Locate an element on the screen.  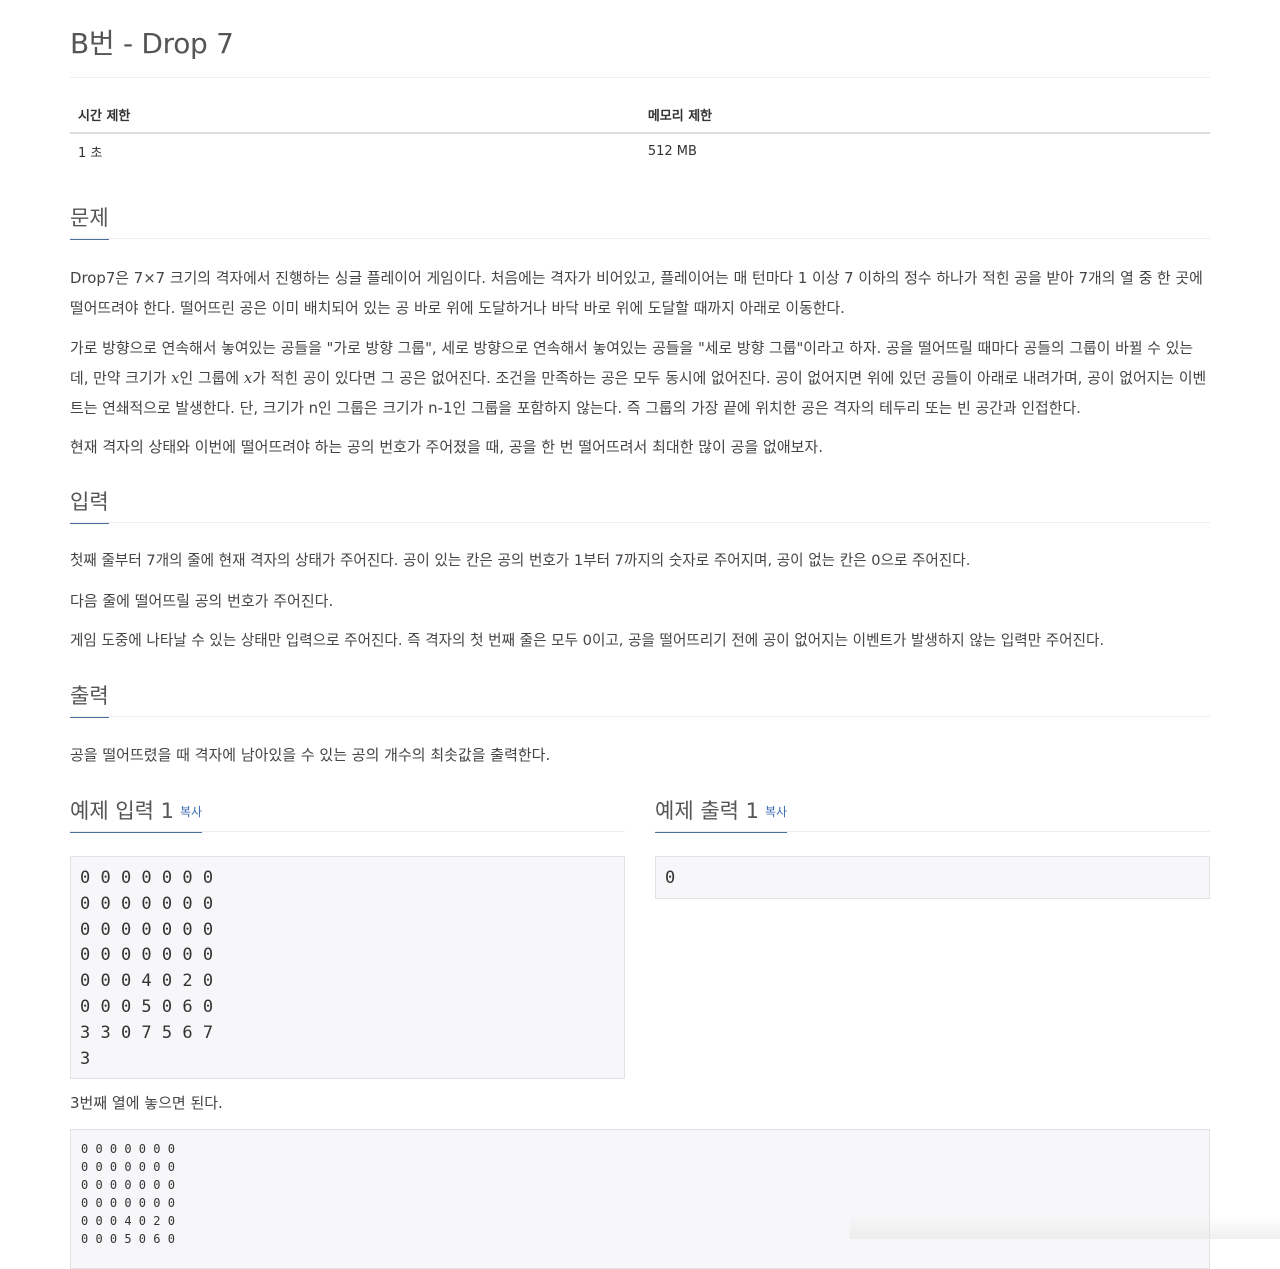
problem-text-part: 인 그룹에 is located at coordinates (211, 378).